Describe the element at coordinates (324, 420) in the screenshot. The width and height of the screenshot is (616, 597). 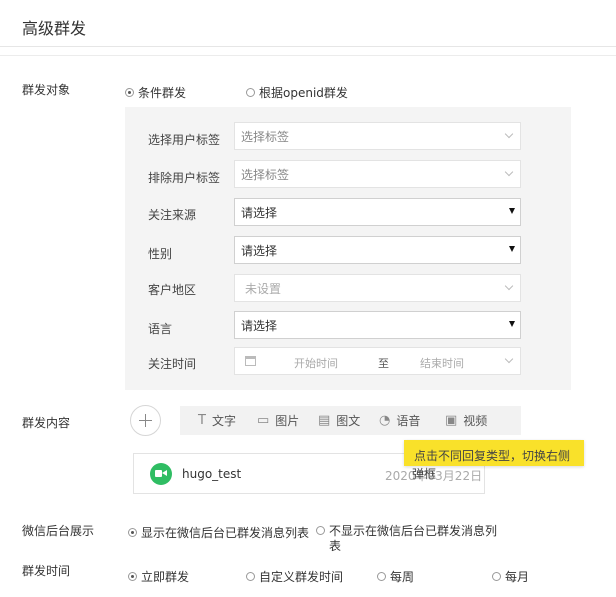
I see `article-icon: ▤` at that location.